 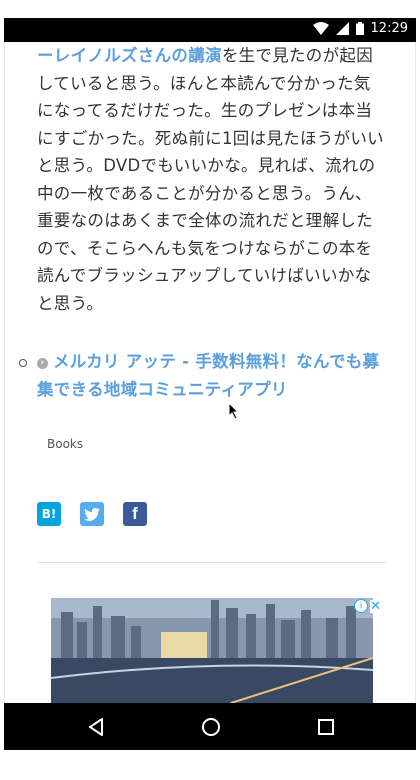 I want to click on list-bullet, so click(x=23, y=363).